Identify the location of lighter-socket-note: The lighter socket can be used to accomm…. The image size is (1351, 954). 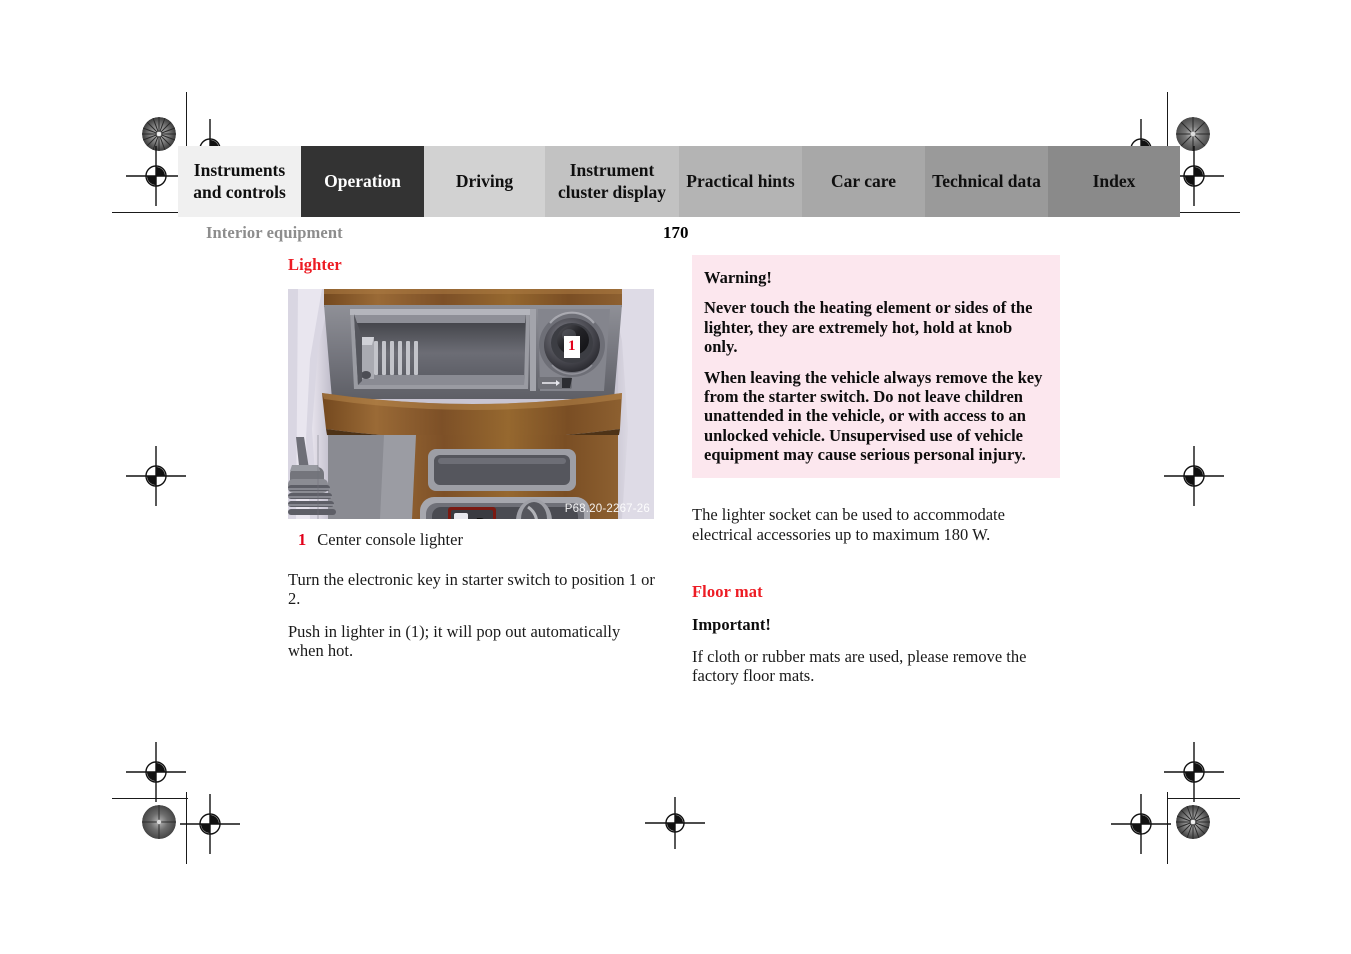
(848, 524).